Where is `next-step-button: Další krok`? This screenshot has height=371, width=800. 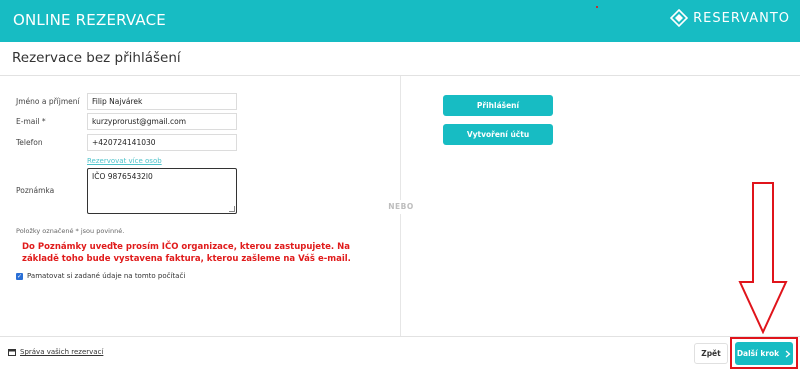
next-step-button: Další krok is located at coordinates (764, 353).